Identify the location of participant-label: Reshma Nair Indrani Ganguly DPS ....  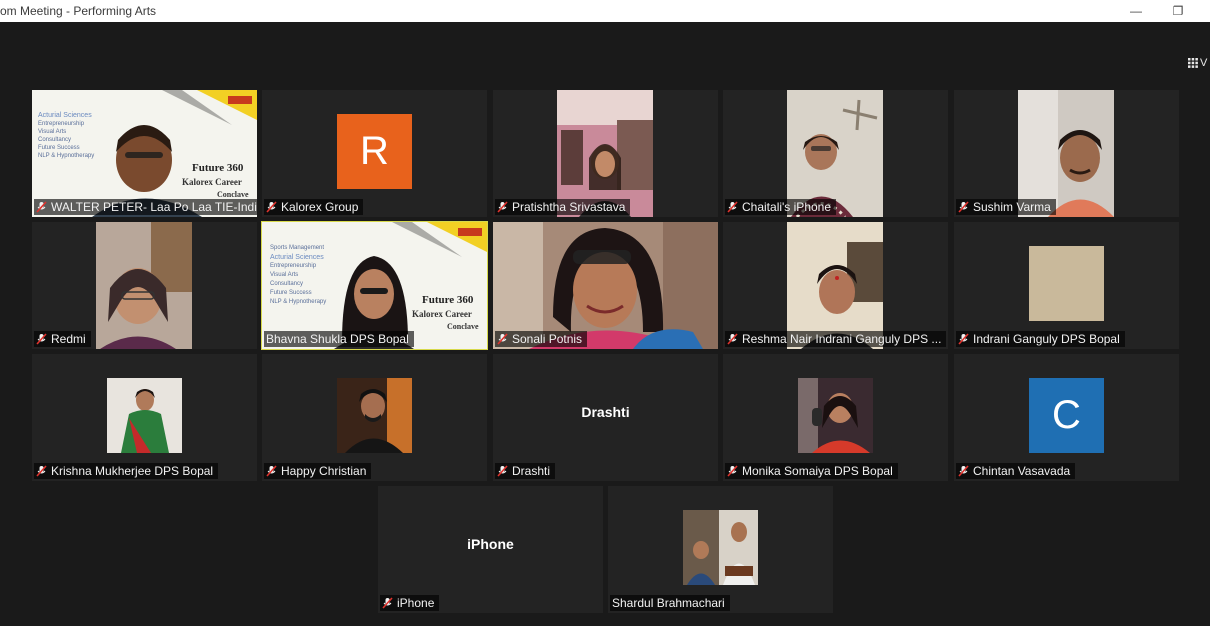
(836, 339).